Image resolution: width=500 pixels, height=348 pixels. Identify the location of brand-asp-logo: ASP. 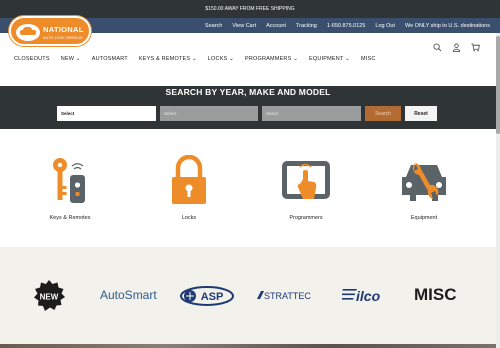
(207, 296).